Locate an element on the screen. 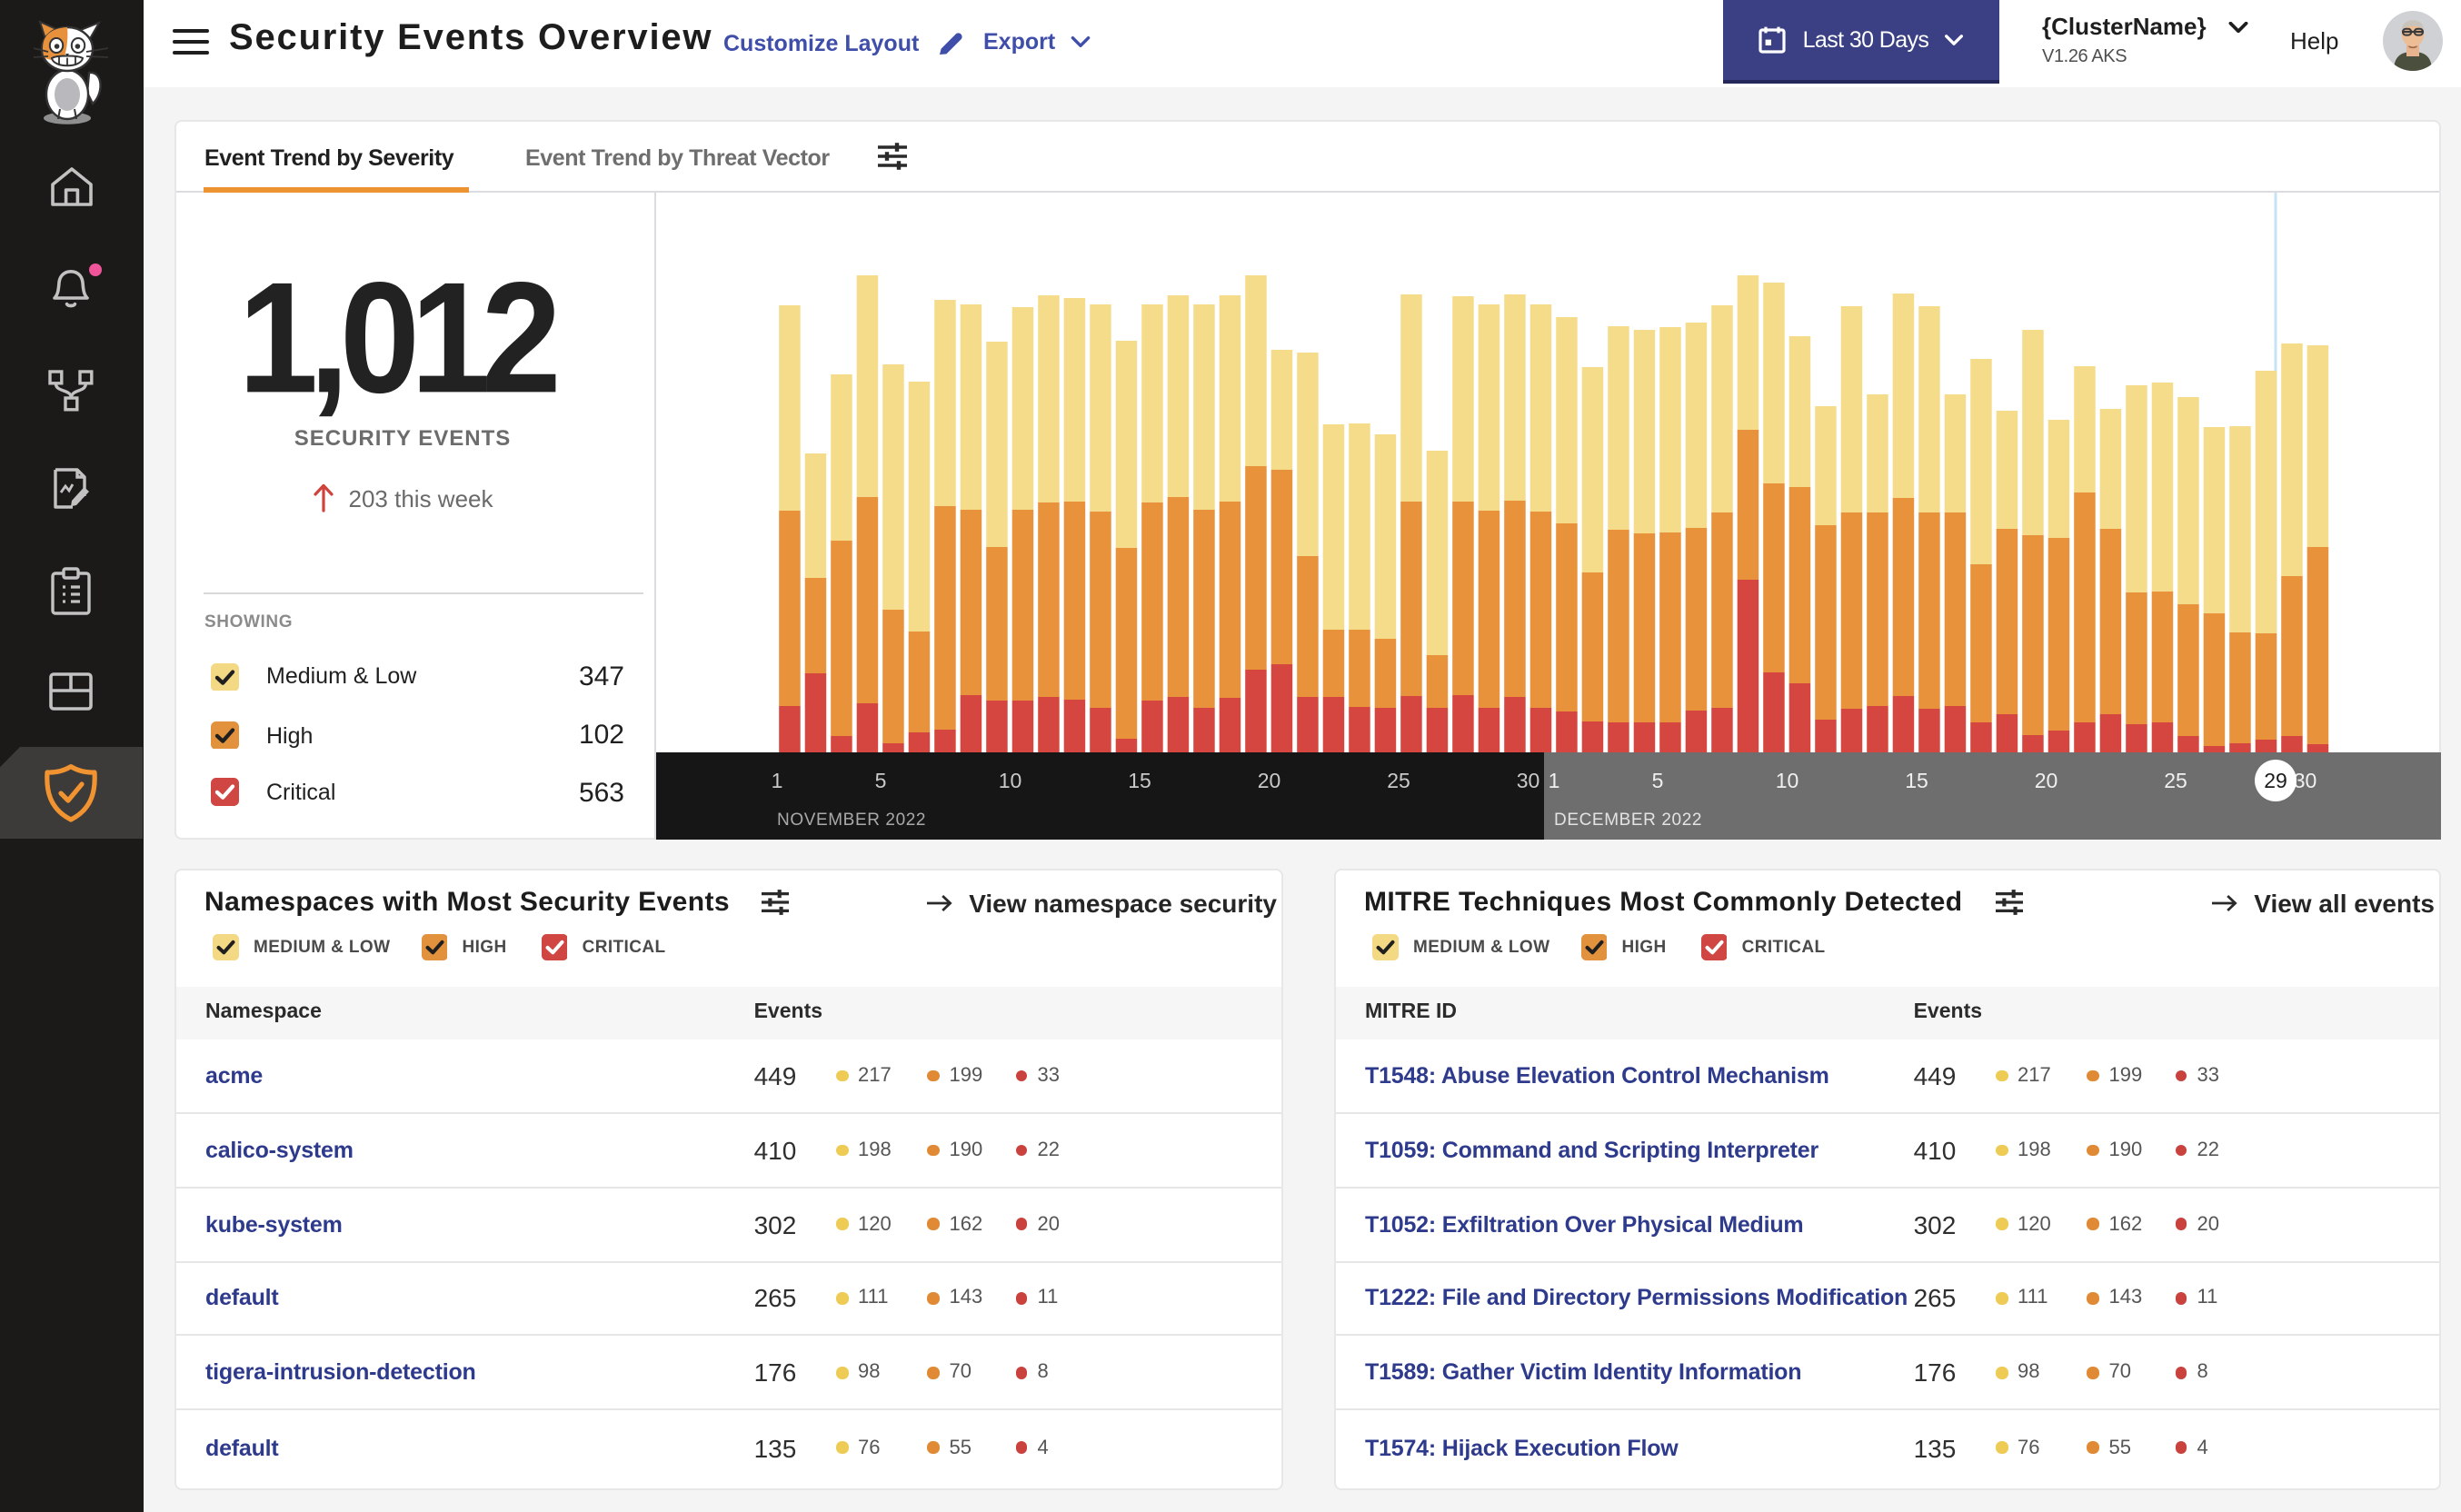  svg-text: DECEMBER 2022 is located at coordinates (1627, 819).